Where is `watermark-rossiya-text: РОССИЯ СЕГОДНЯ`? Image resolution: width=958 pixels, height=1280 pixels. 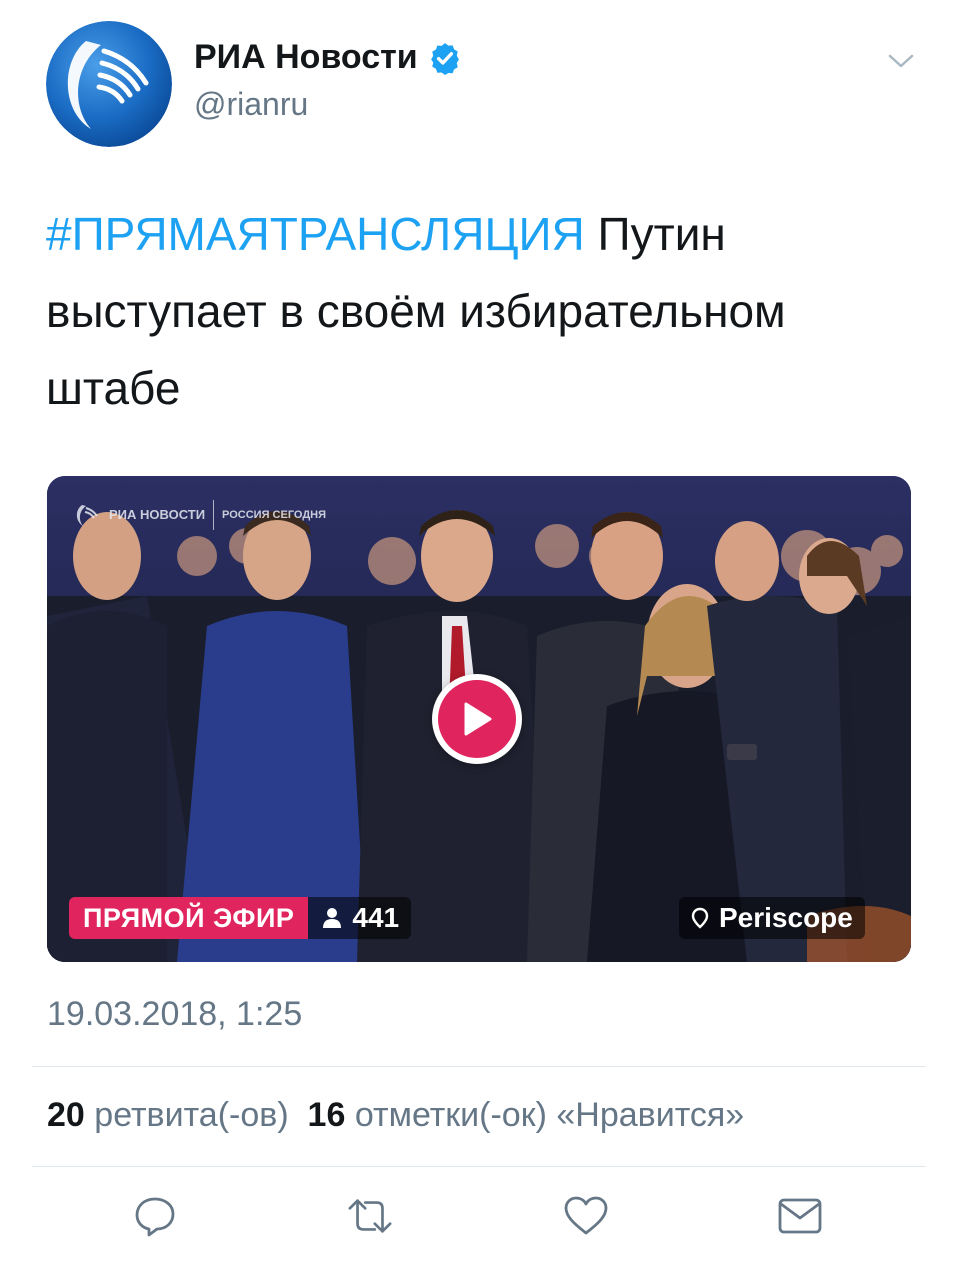 watermark-rossiya-text: РОССИЯ СЕГОДНЯ is located at coordinates (274, 514).